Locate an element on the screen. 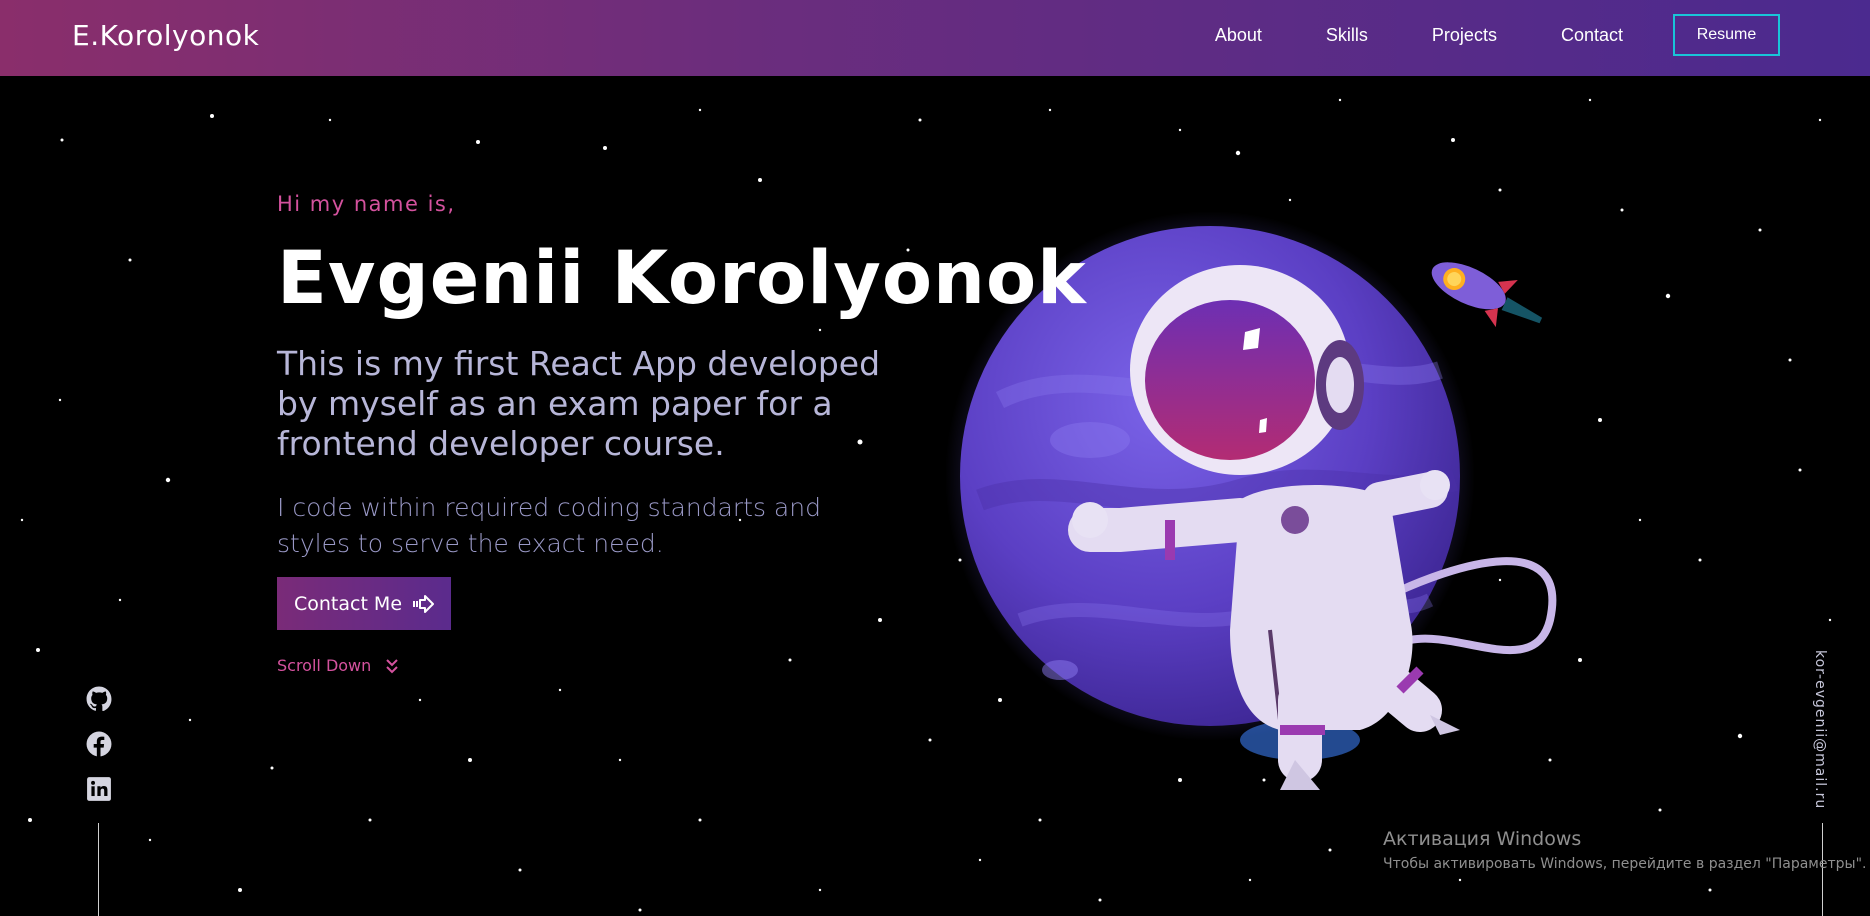  watermark-title: Активация Windows is located at coordinates (1482, 839).